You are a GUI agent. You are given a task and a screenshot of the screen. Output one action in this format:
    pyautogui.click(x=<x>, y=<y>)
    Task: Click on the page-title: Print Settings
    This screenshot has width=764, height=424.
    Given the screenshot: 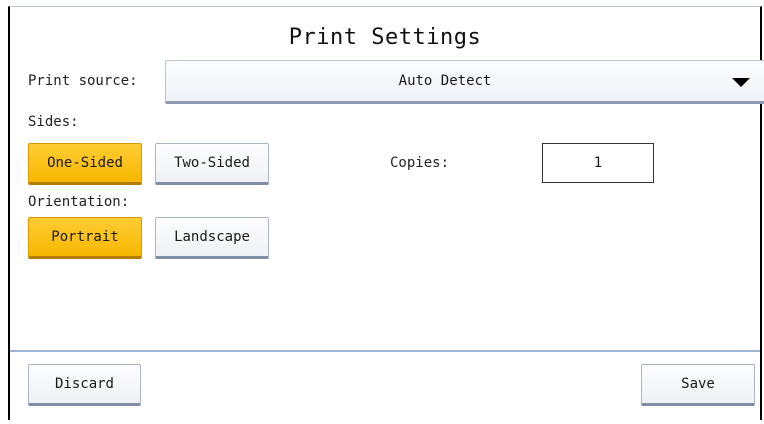 What is the action you would take?
    pyautogui.click(x=385, y=37)
    